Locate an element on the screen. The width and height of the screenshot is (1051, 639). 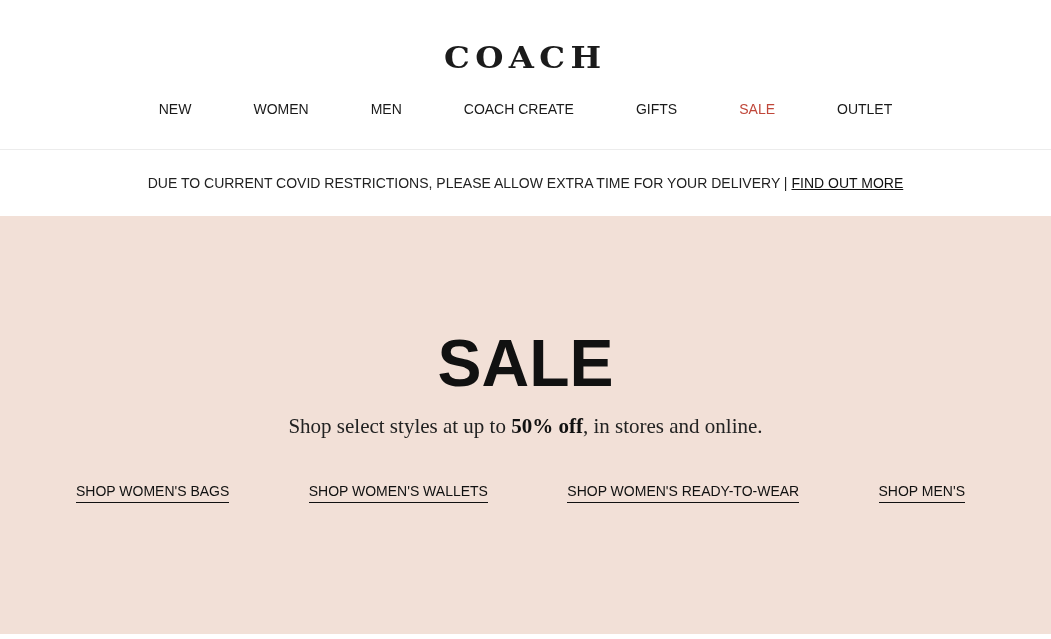
sale-title: SALE is located at coordinates (525, 363).